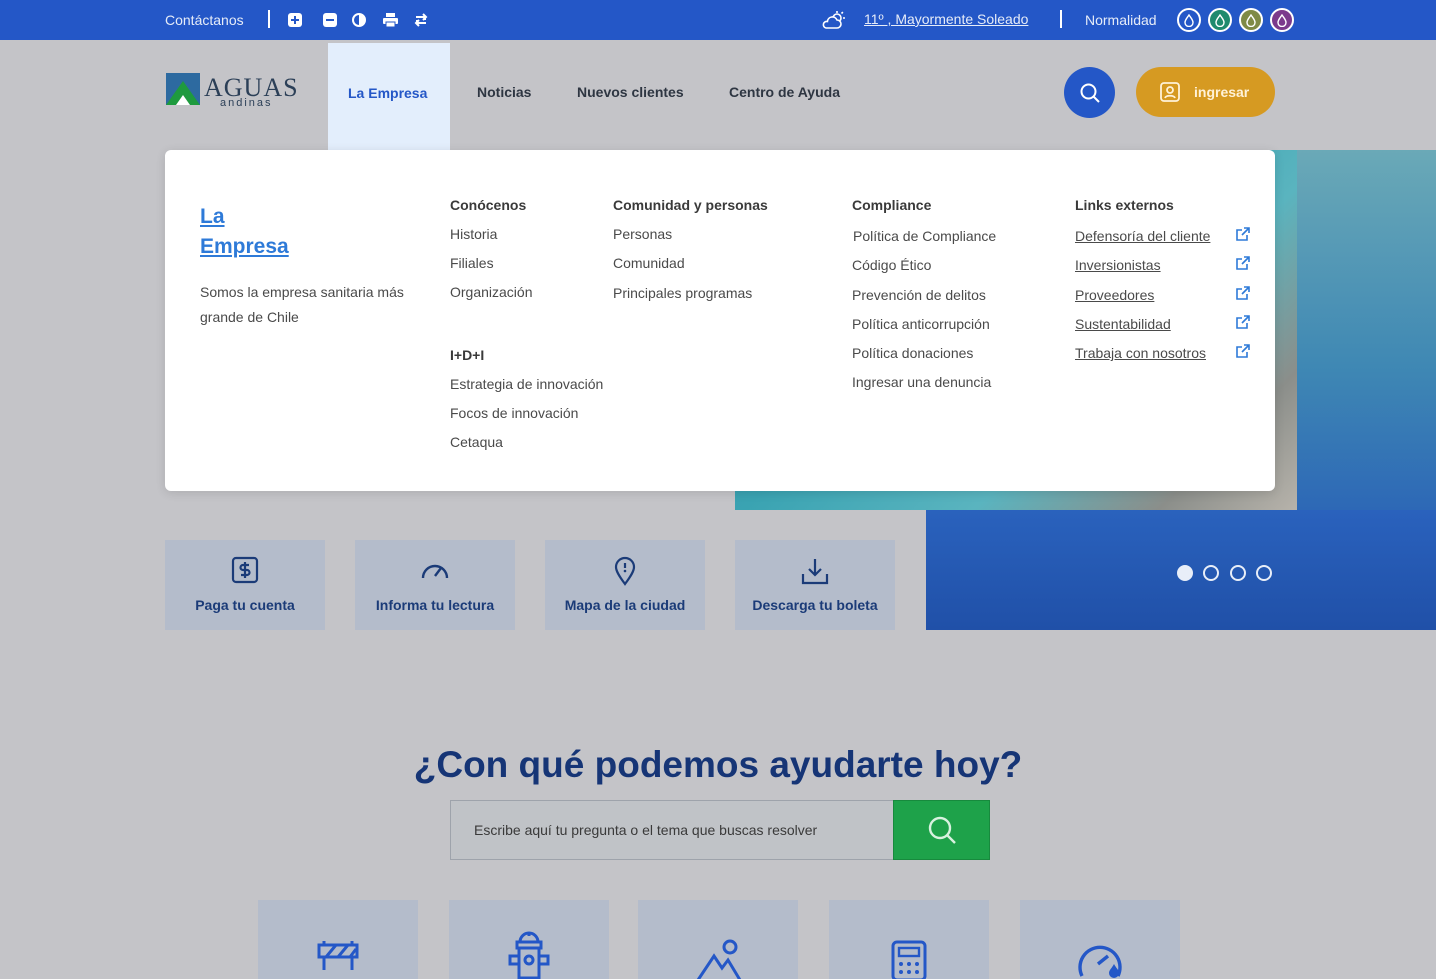  I want to click on link-trabaja-con-nosotros: Trabaja con nosotros, so click(1140, 353).